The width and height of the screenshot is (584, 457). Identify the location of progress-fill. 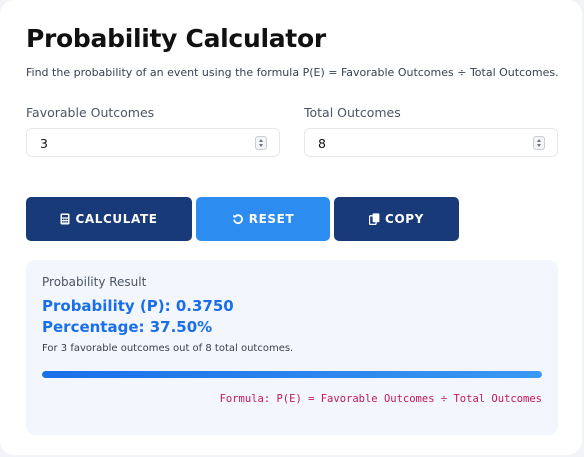
(292, 374).